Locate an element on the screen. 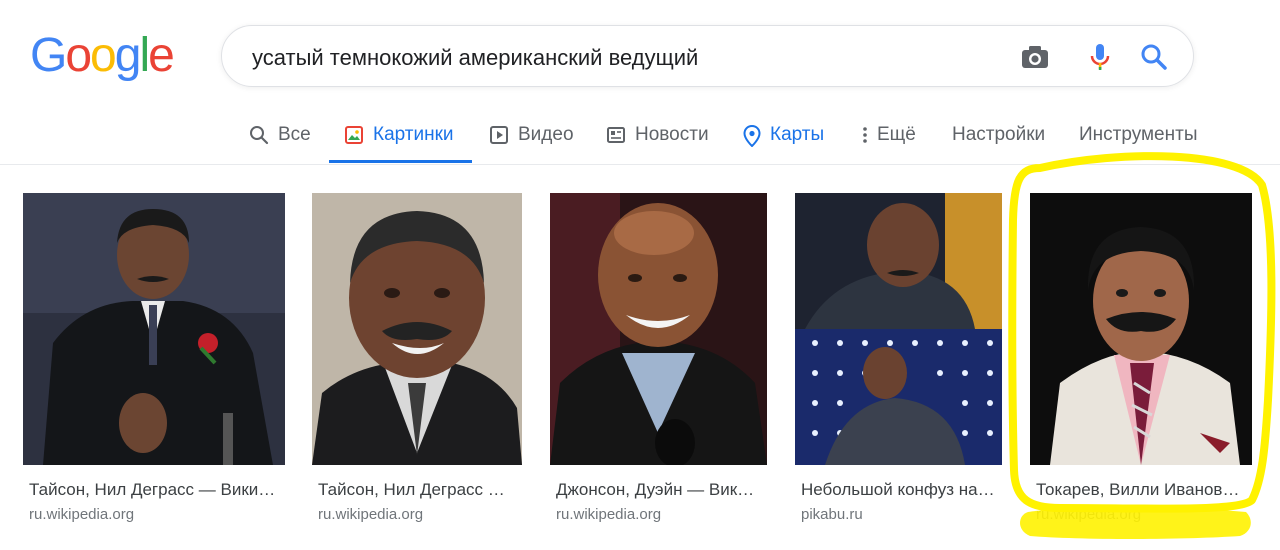  tab-more: Ещё is located at coordinates (889, 144).